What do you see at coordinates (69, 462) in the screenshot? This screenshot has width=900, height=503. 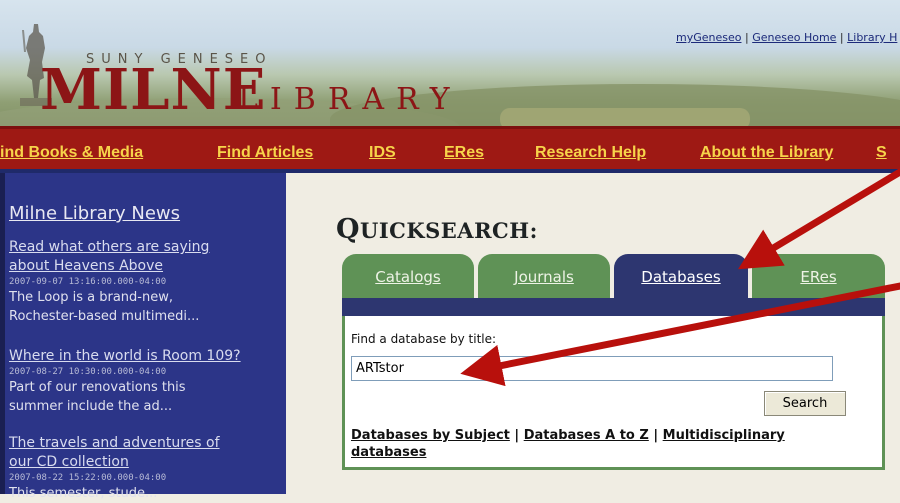 I see `news-item-link: our CD collection` at bounding box center [69, 462].